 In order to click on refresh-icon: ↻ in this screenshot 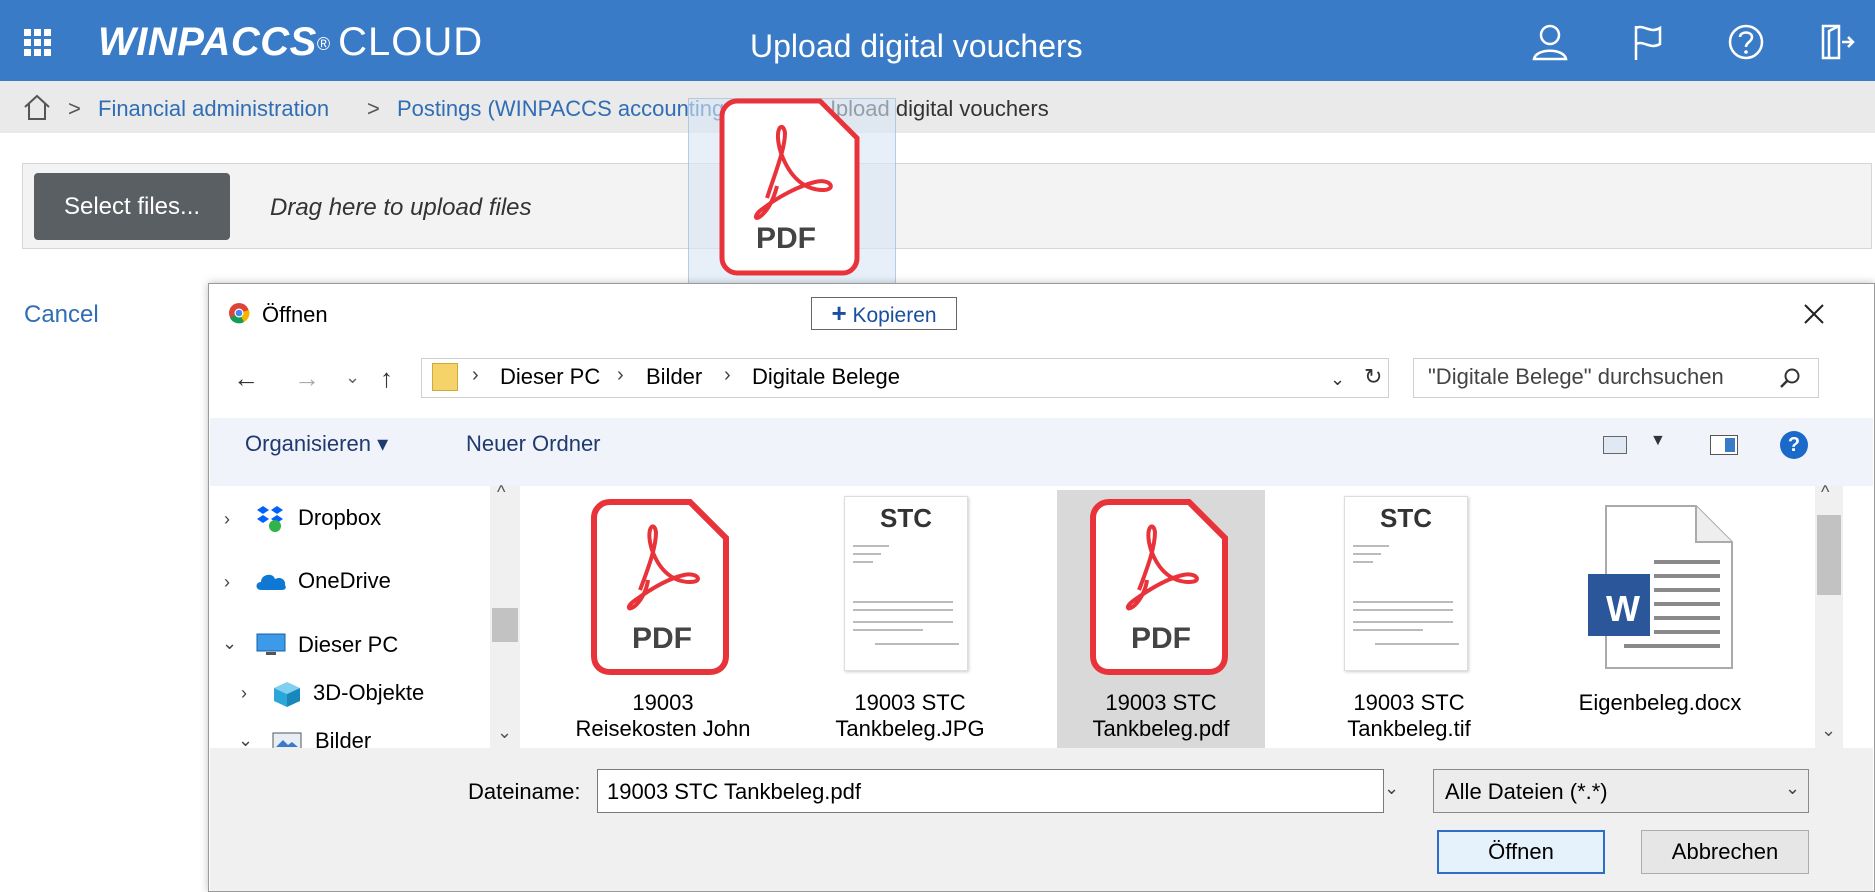, I will do `click(1373, 377)`.